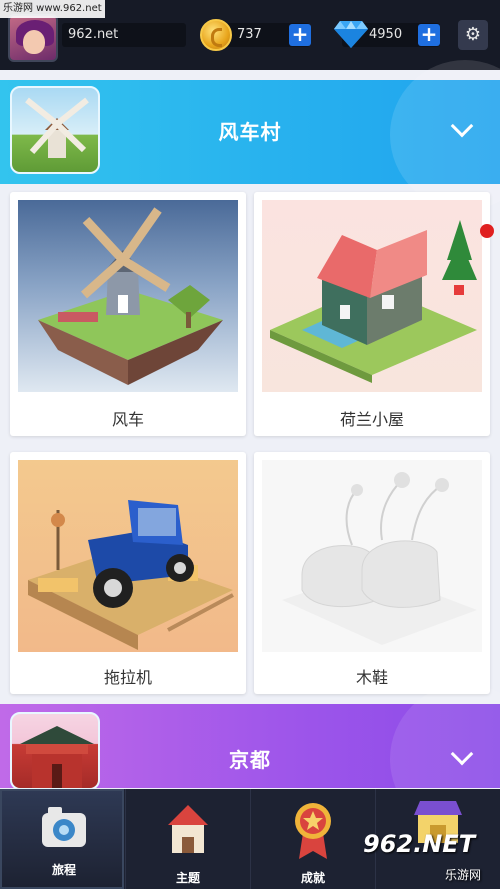 Image resolution: width=500 pixels, height=889 pixels. I want to click on watermark-top: 乐游网 www.962.net, so click(52, 9).